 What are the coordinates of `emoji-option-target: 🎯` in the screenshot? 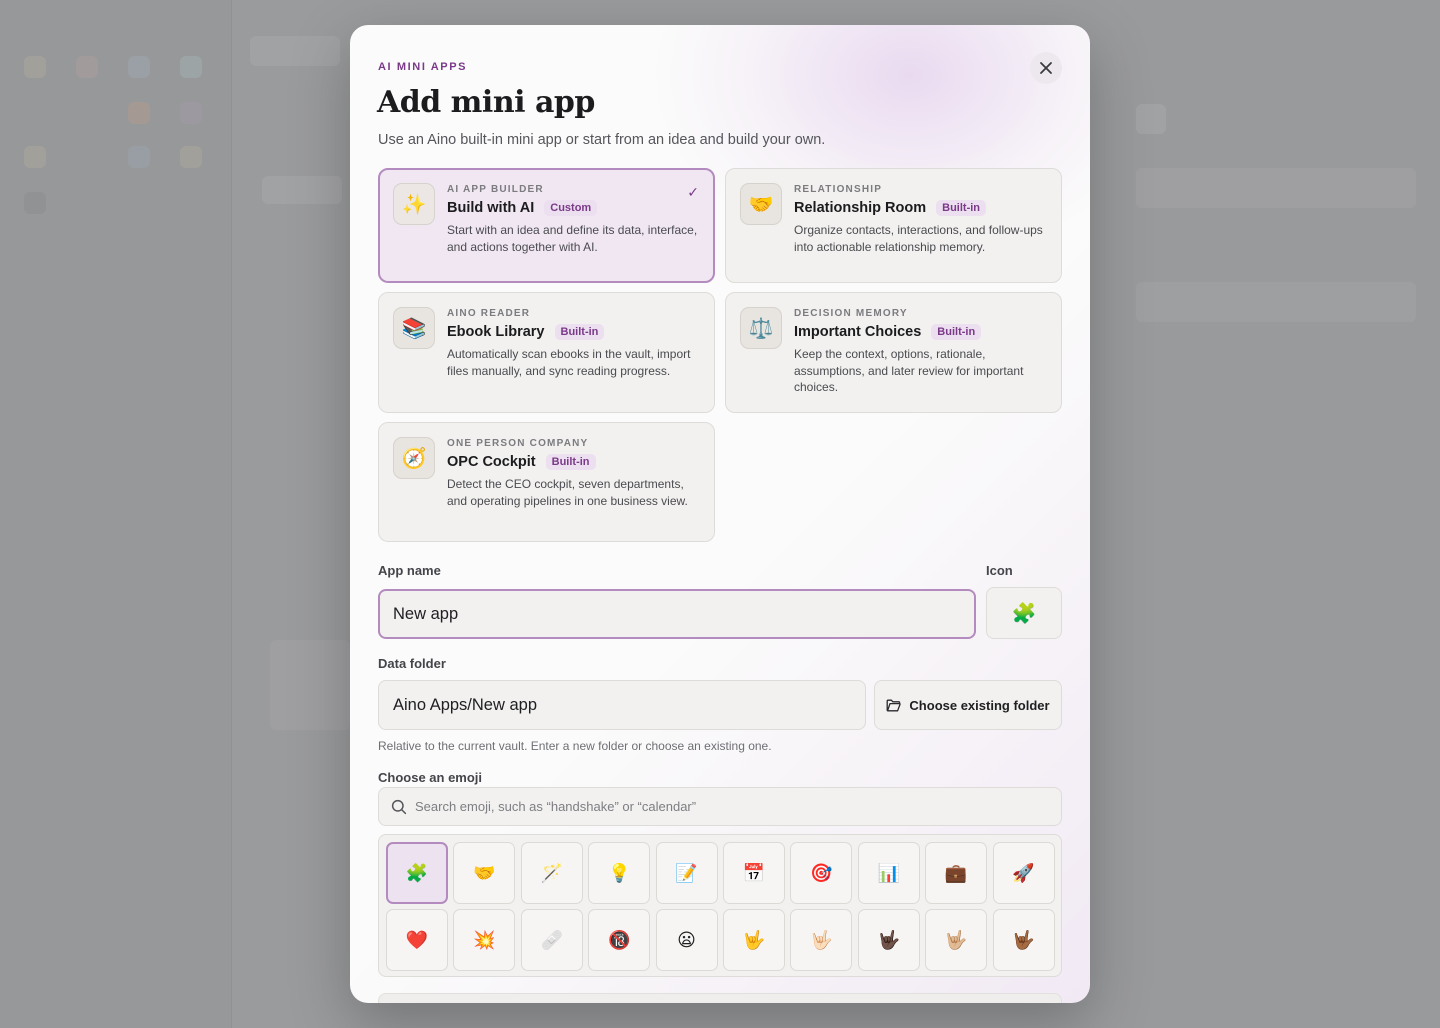 It's located at (821, 873).